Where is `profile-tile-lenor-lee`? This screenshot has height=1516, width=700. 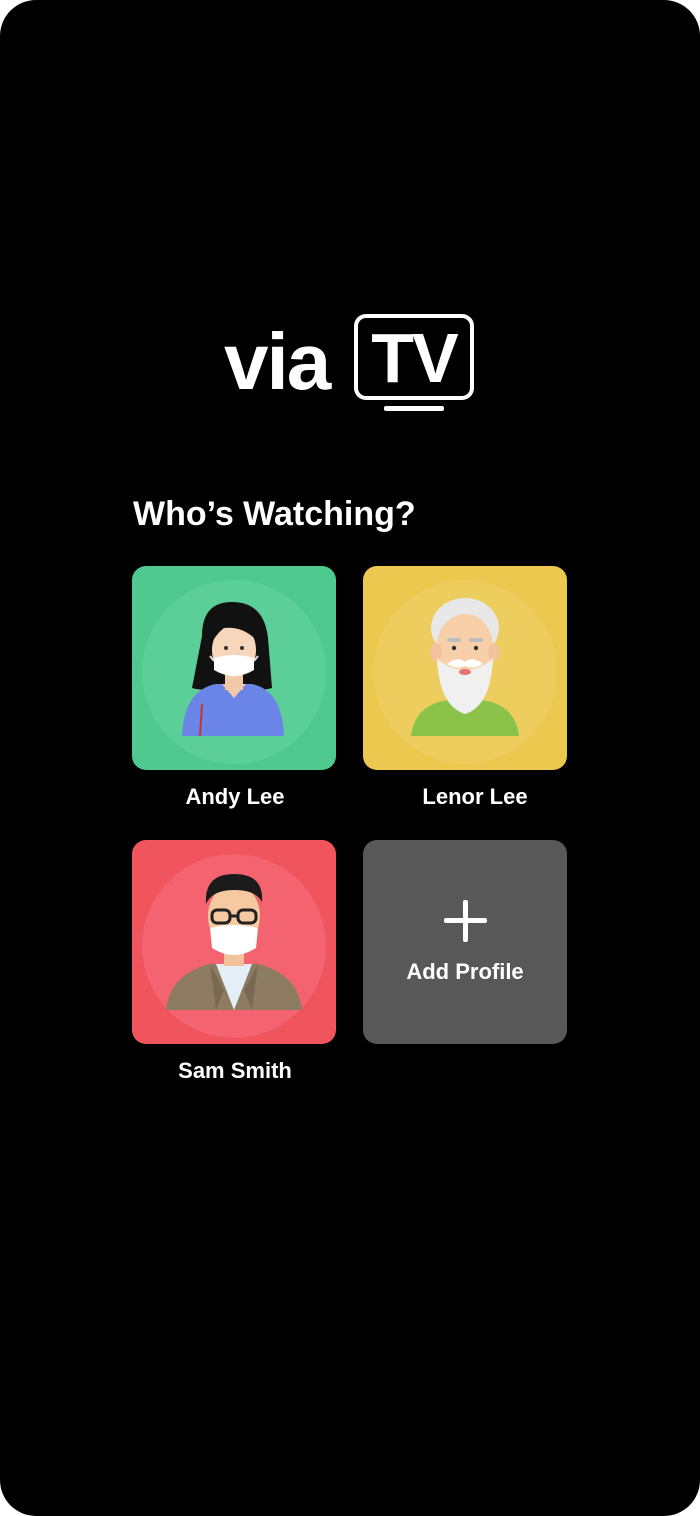 profile-tile-lenor-lee is located at coordinates (465, 668).